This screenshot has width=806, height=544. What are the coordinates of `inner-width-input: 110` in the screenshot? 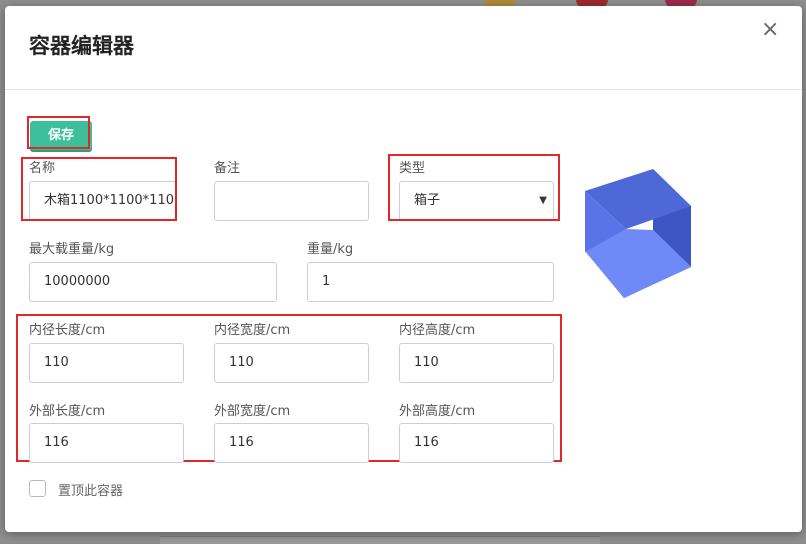 It's located at (291, 363).